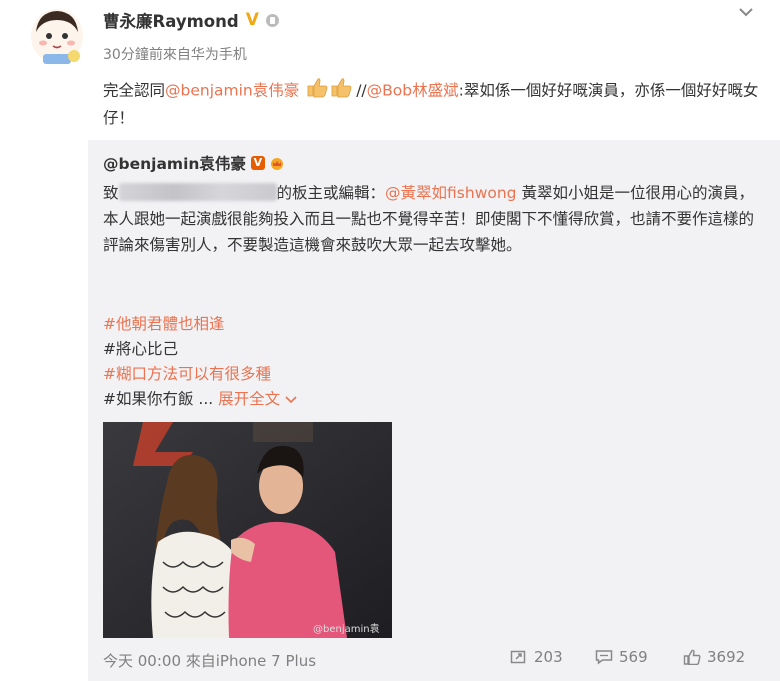 Image resolution: width=780 pixels, height=681 pixels. I want to click on mention-link: @黃翠如fishwong, so click(451, 193).